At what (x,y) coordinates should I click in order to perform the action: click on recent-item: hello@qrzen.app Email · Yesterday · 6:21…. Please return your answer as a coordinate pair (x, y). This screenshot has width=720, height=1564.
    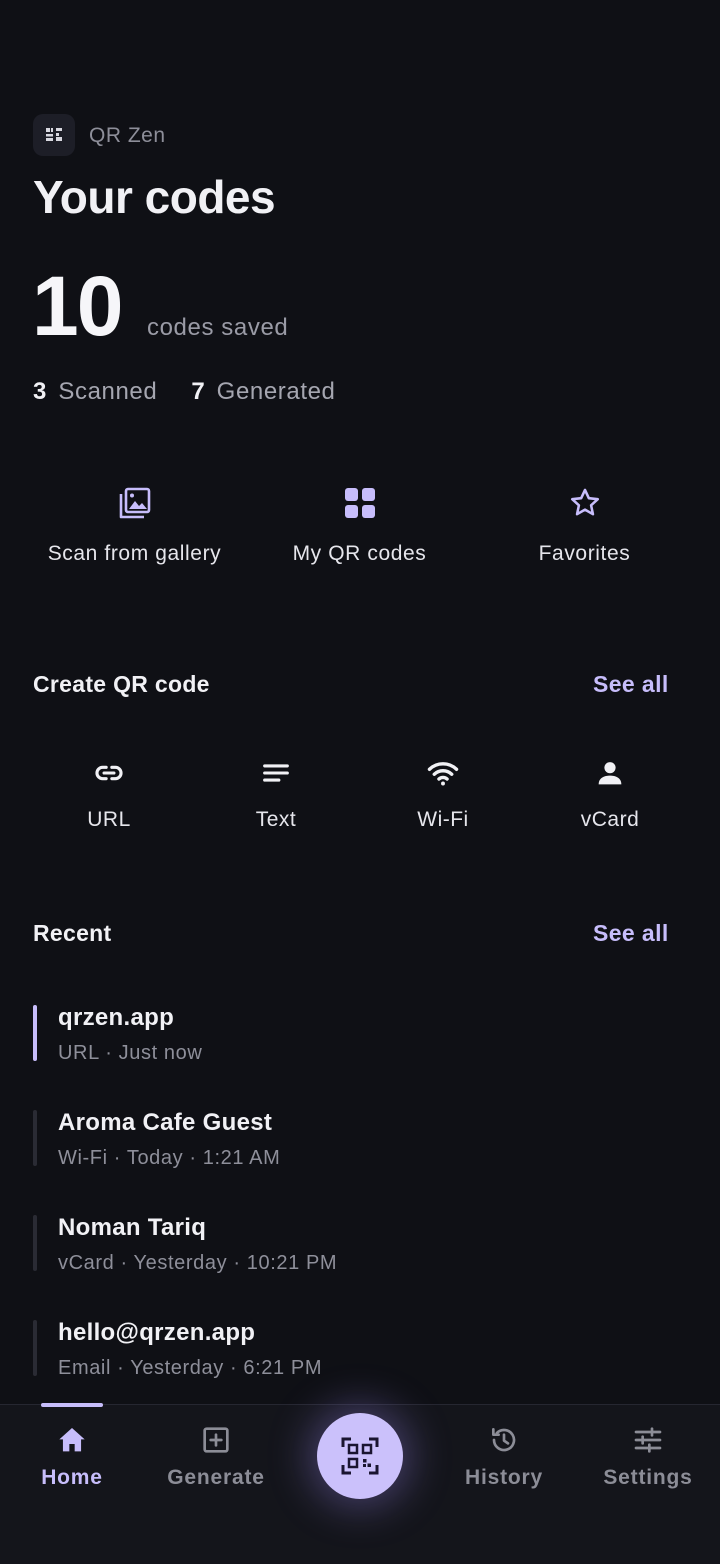
    Looking at the image, I should click on (358, 1349).